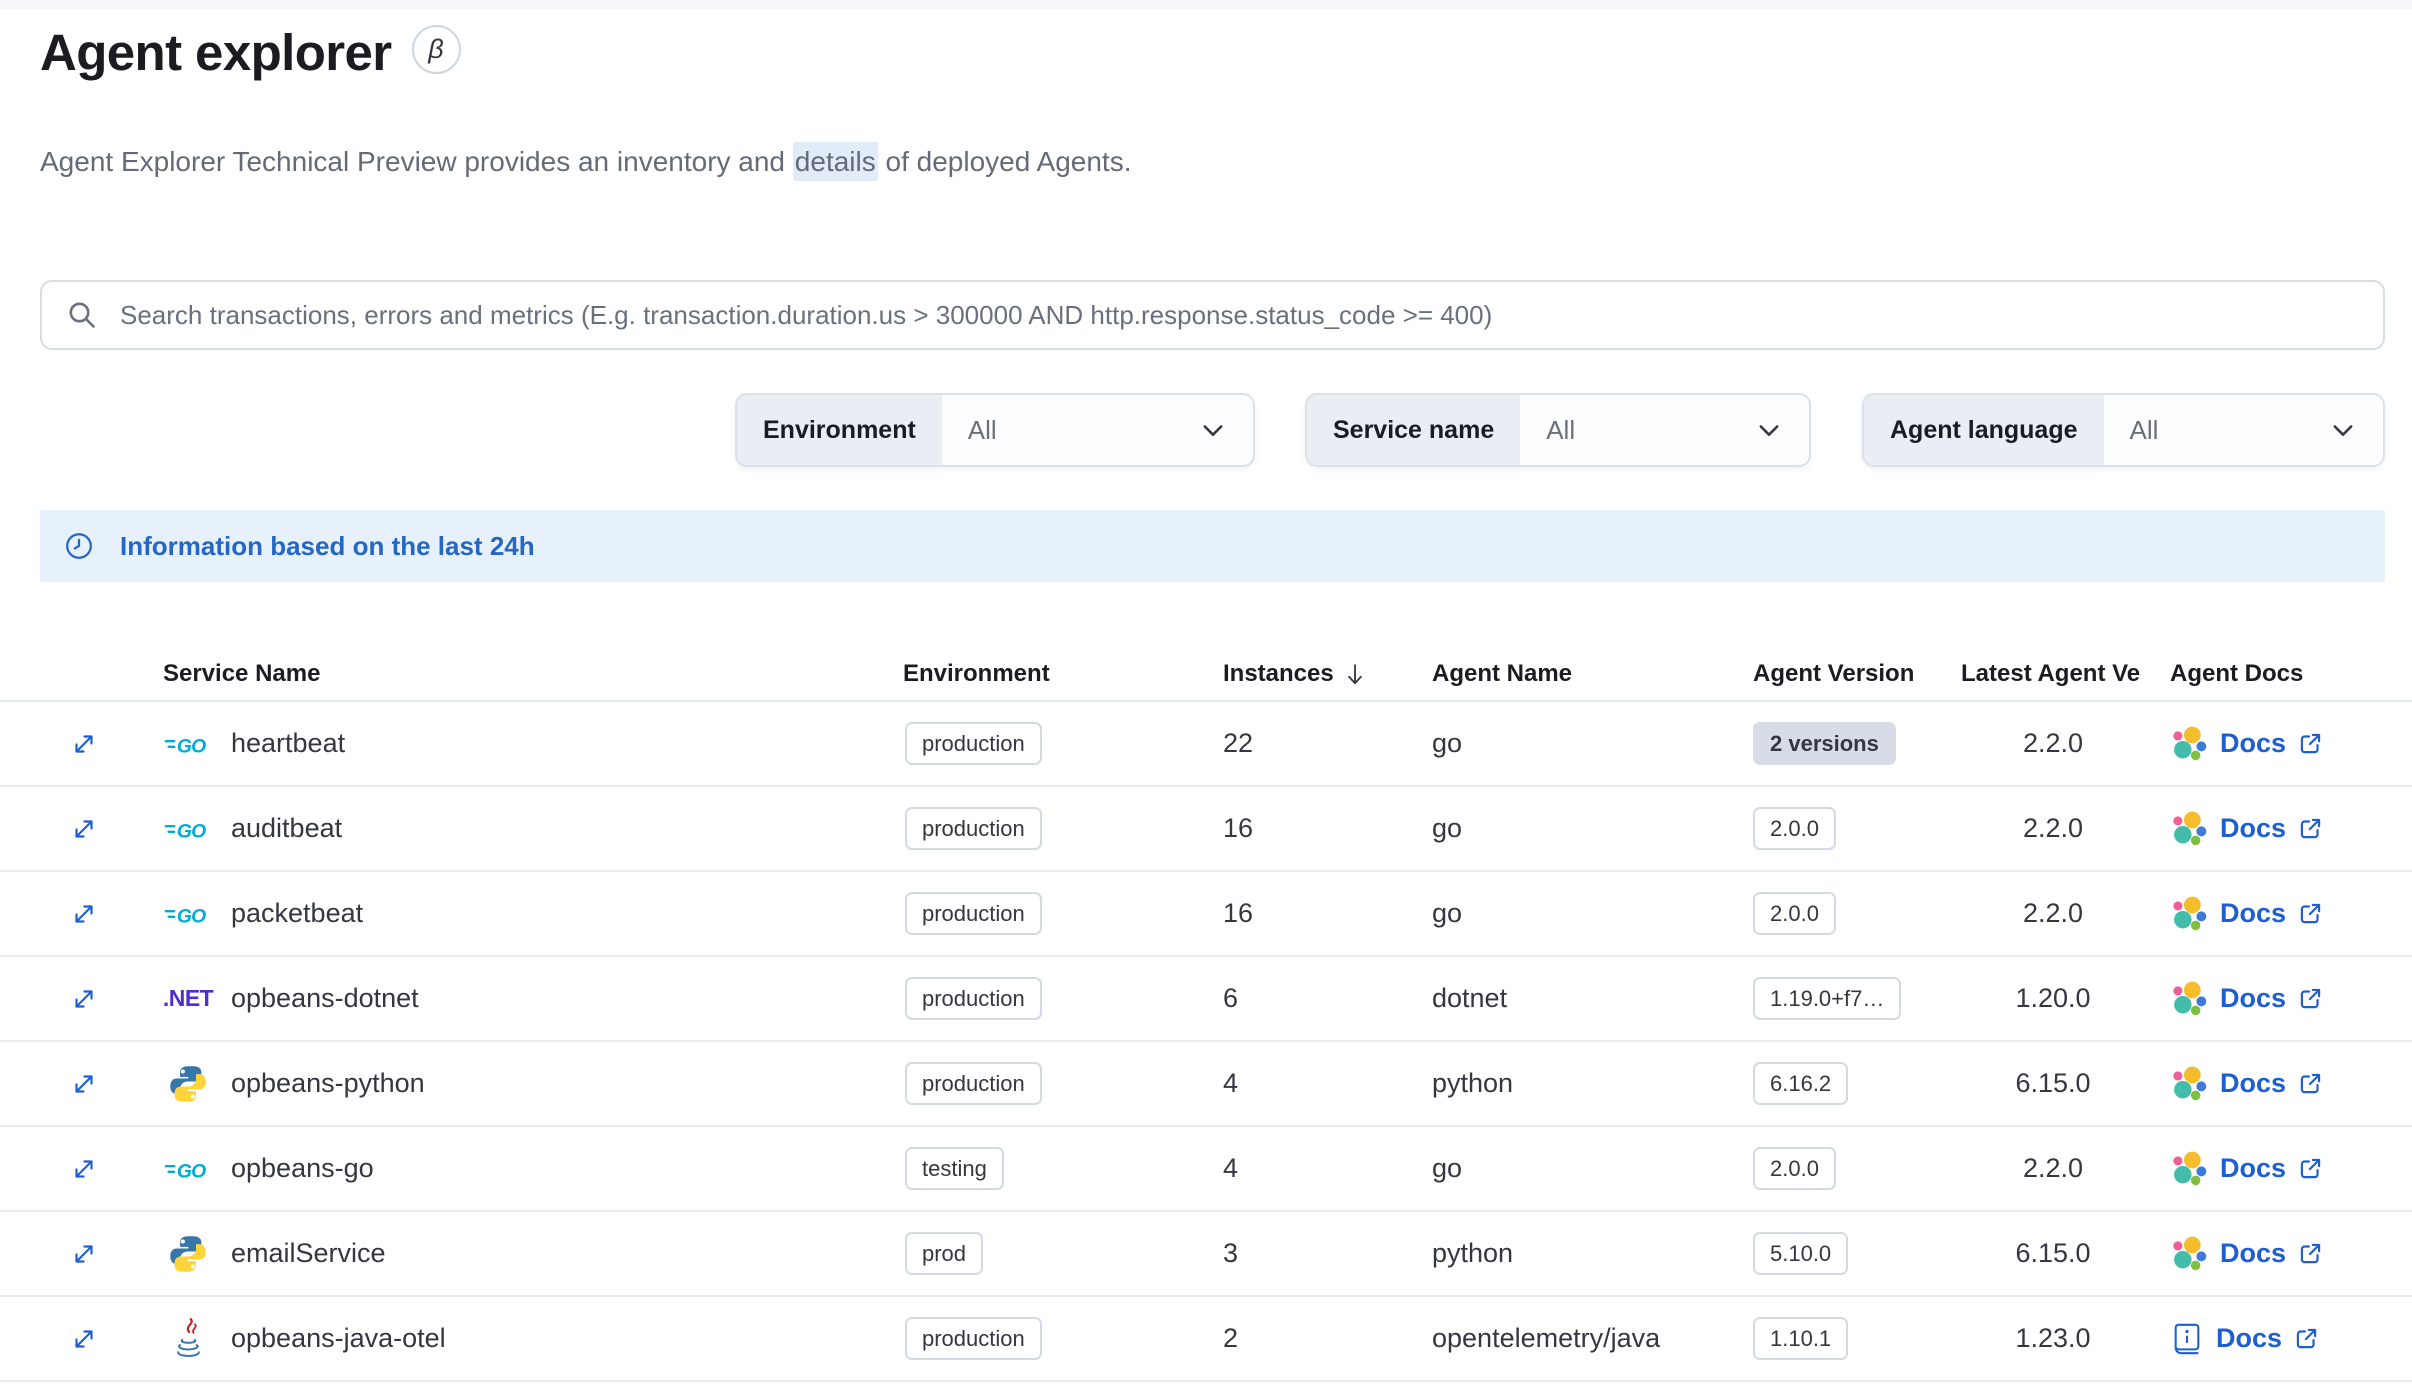 This screenshot has width=2412, height=1388. I want to click on column-header-agent-version: Agent Version, so click(1833, 674).